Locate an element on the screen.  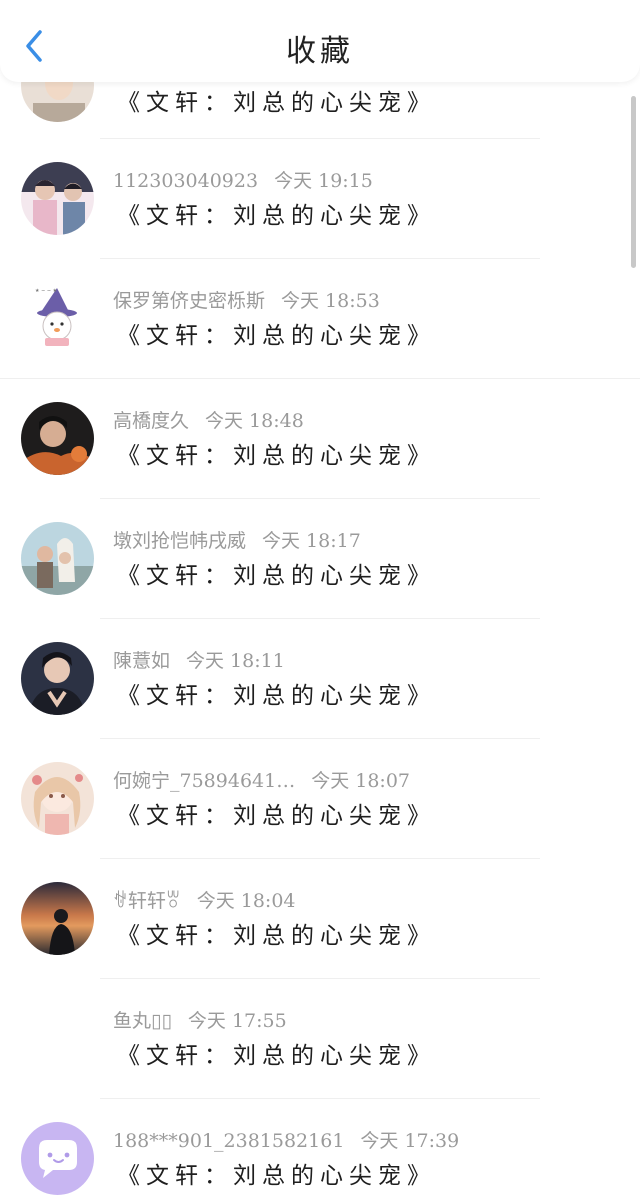
message-meta: 188***901_2381582161 今天 17:39 is located at coordinates (286, 1139).